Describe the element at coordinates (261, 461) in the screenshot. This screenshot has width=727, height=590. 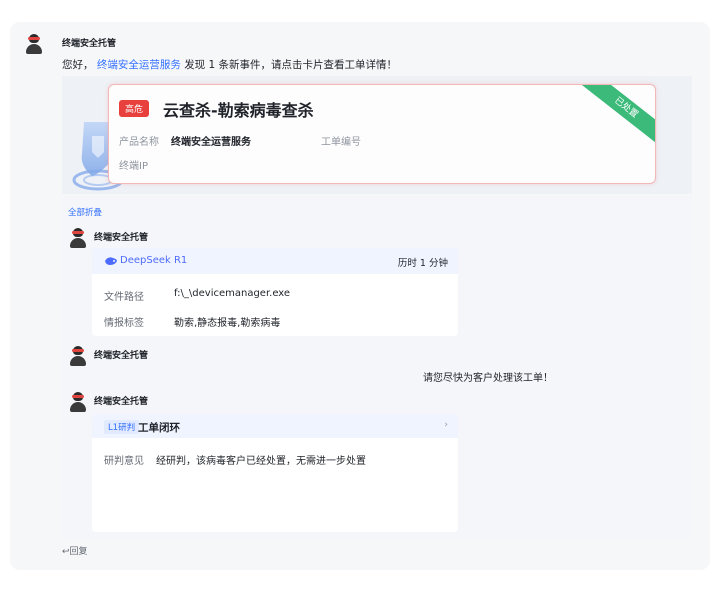
I see `opinion-value: 经研判，该病毒客户已经处置，无需进一步处置` at that location.